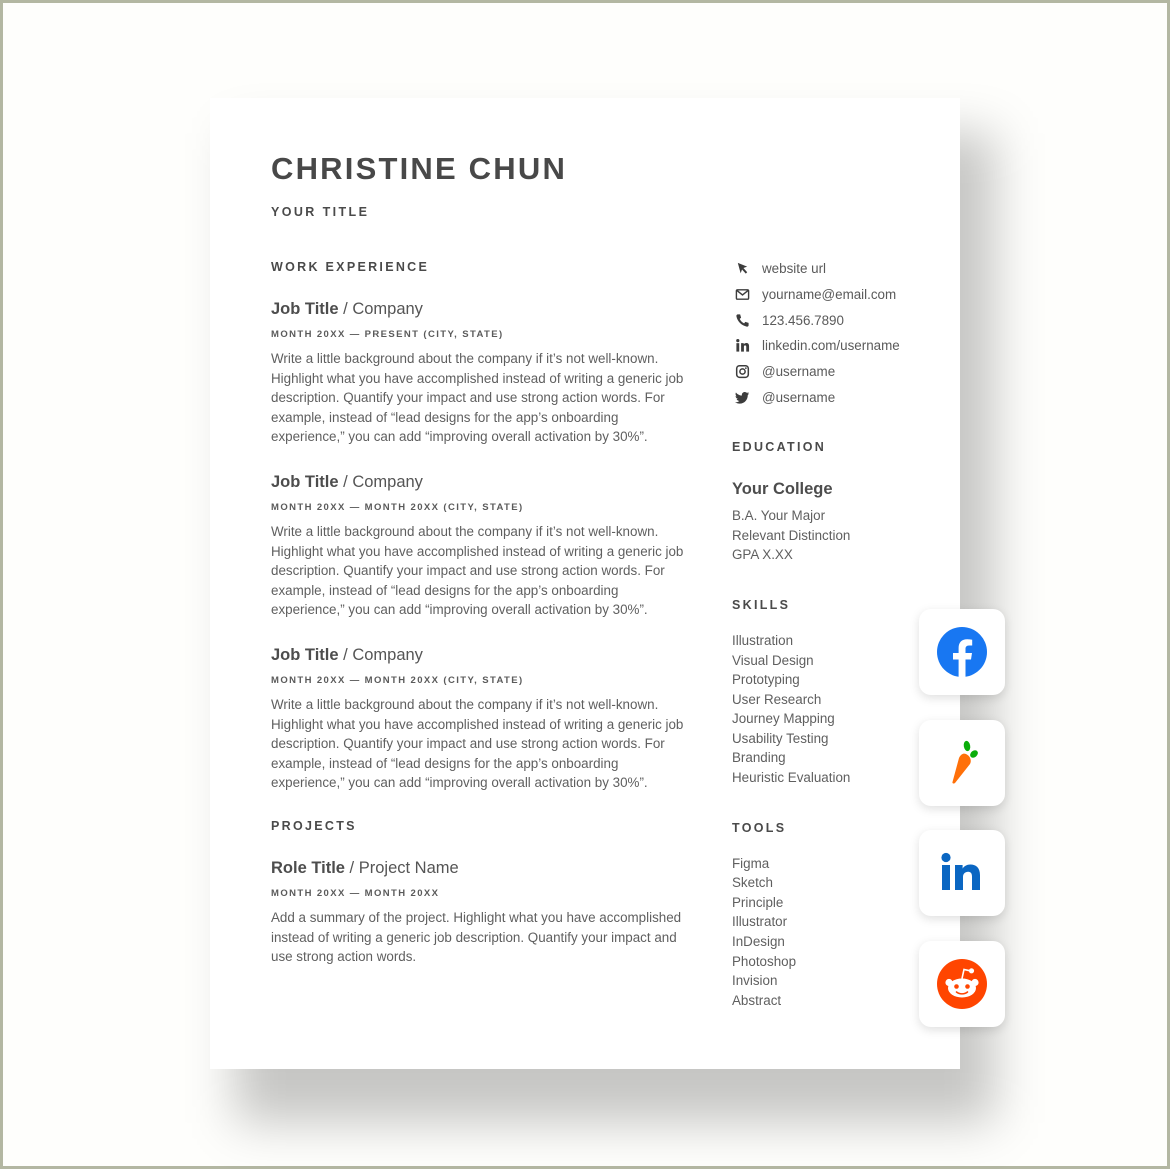 Image resolution: width=1170 pixels, height=1169 pixels. I want to click on skill-item: Journey Mapping, so click(783, 719).